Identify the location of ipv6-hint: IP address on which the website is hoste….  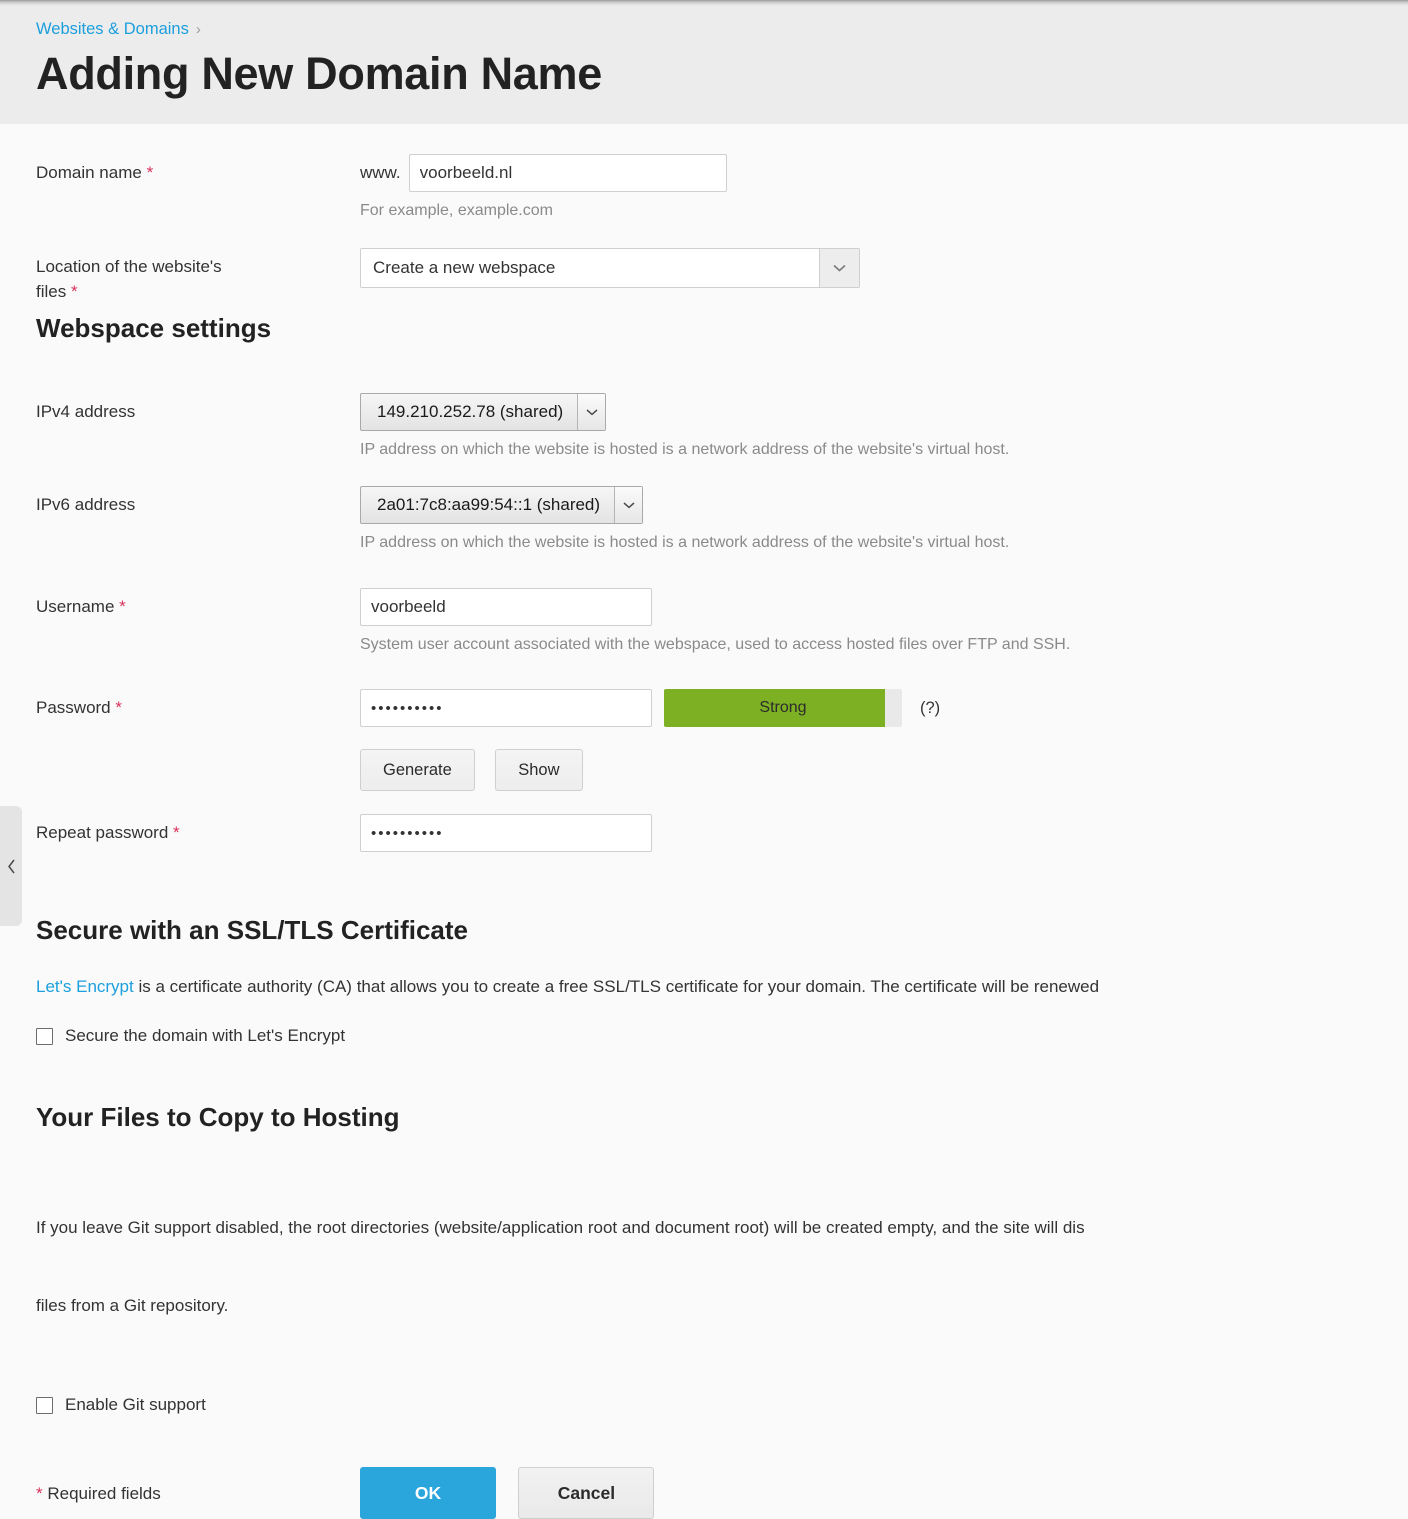
(685, 542).